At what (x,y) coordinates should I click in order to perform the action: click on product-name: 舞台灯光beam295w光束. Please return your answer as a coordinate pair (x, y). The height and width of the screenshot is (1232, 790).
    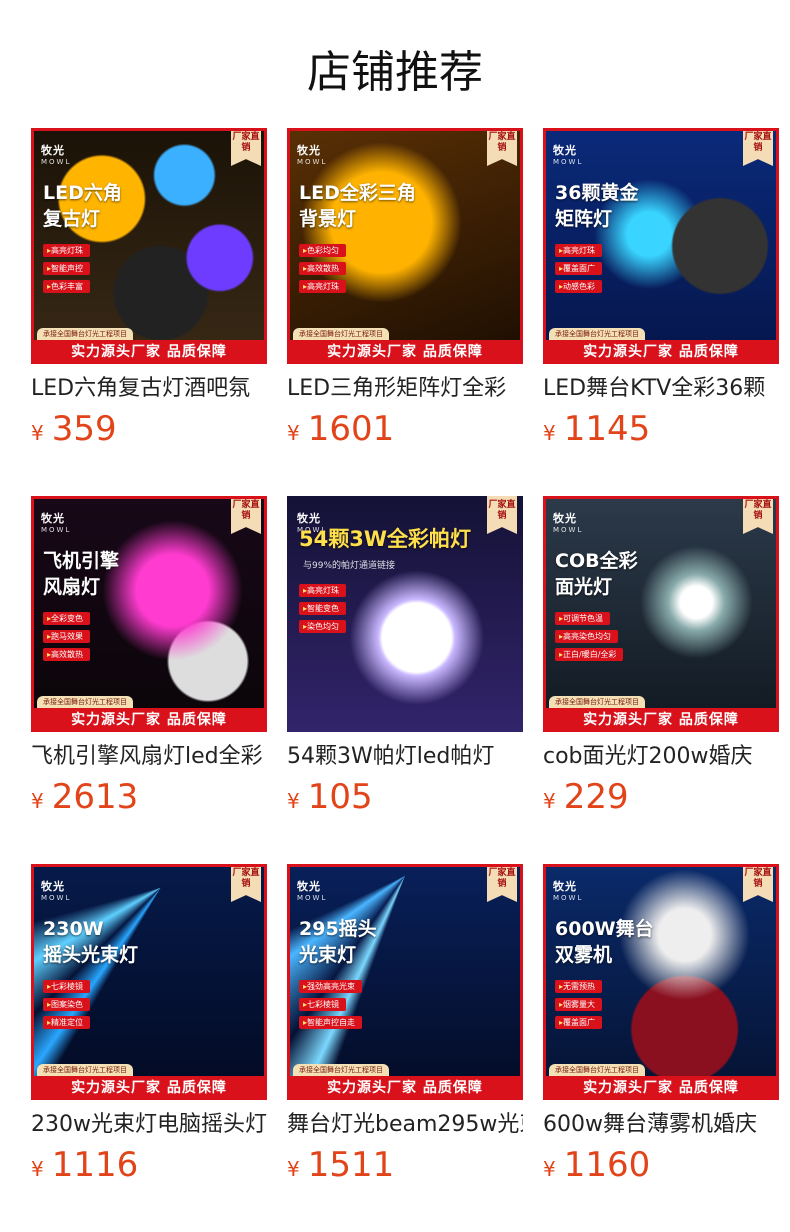
    Looking at the image, I should click on (405, 1125).